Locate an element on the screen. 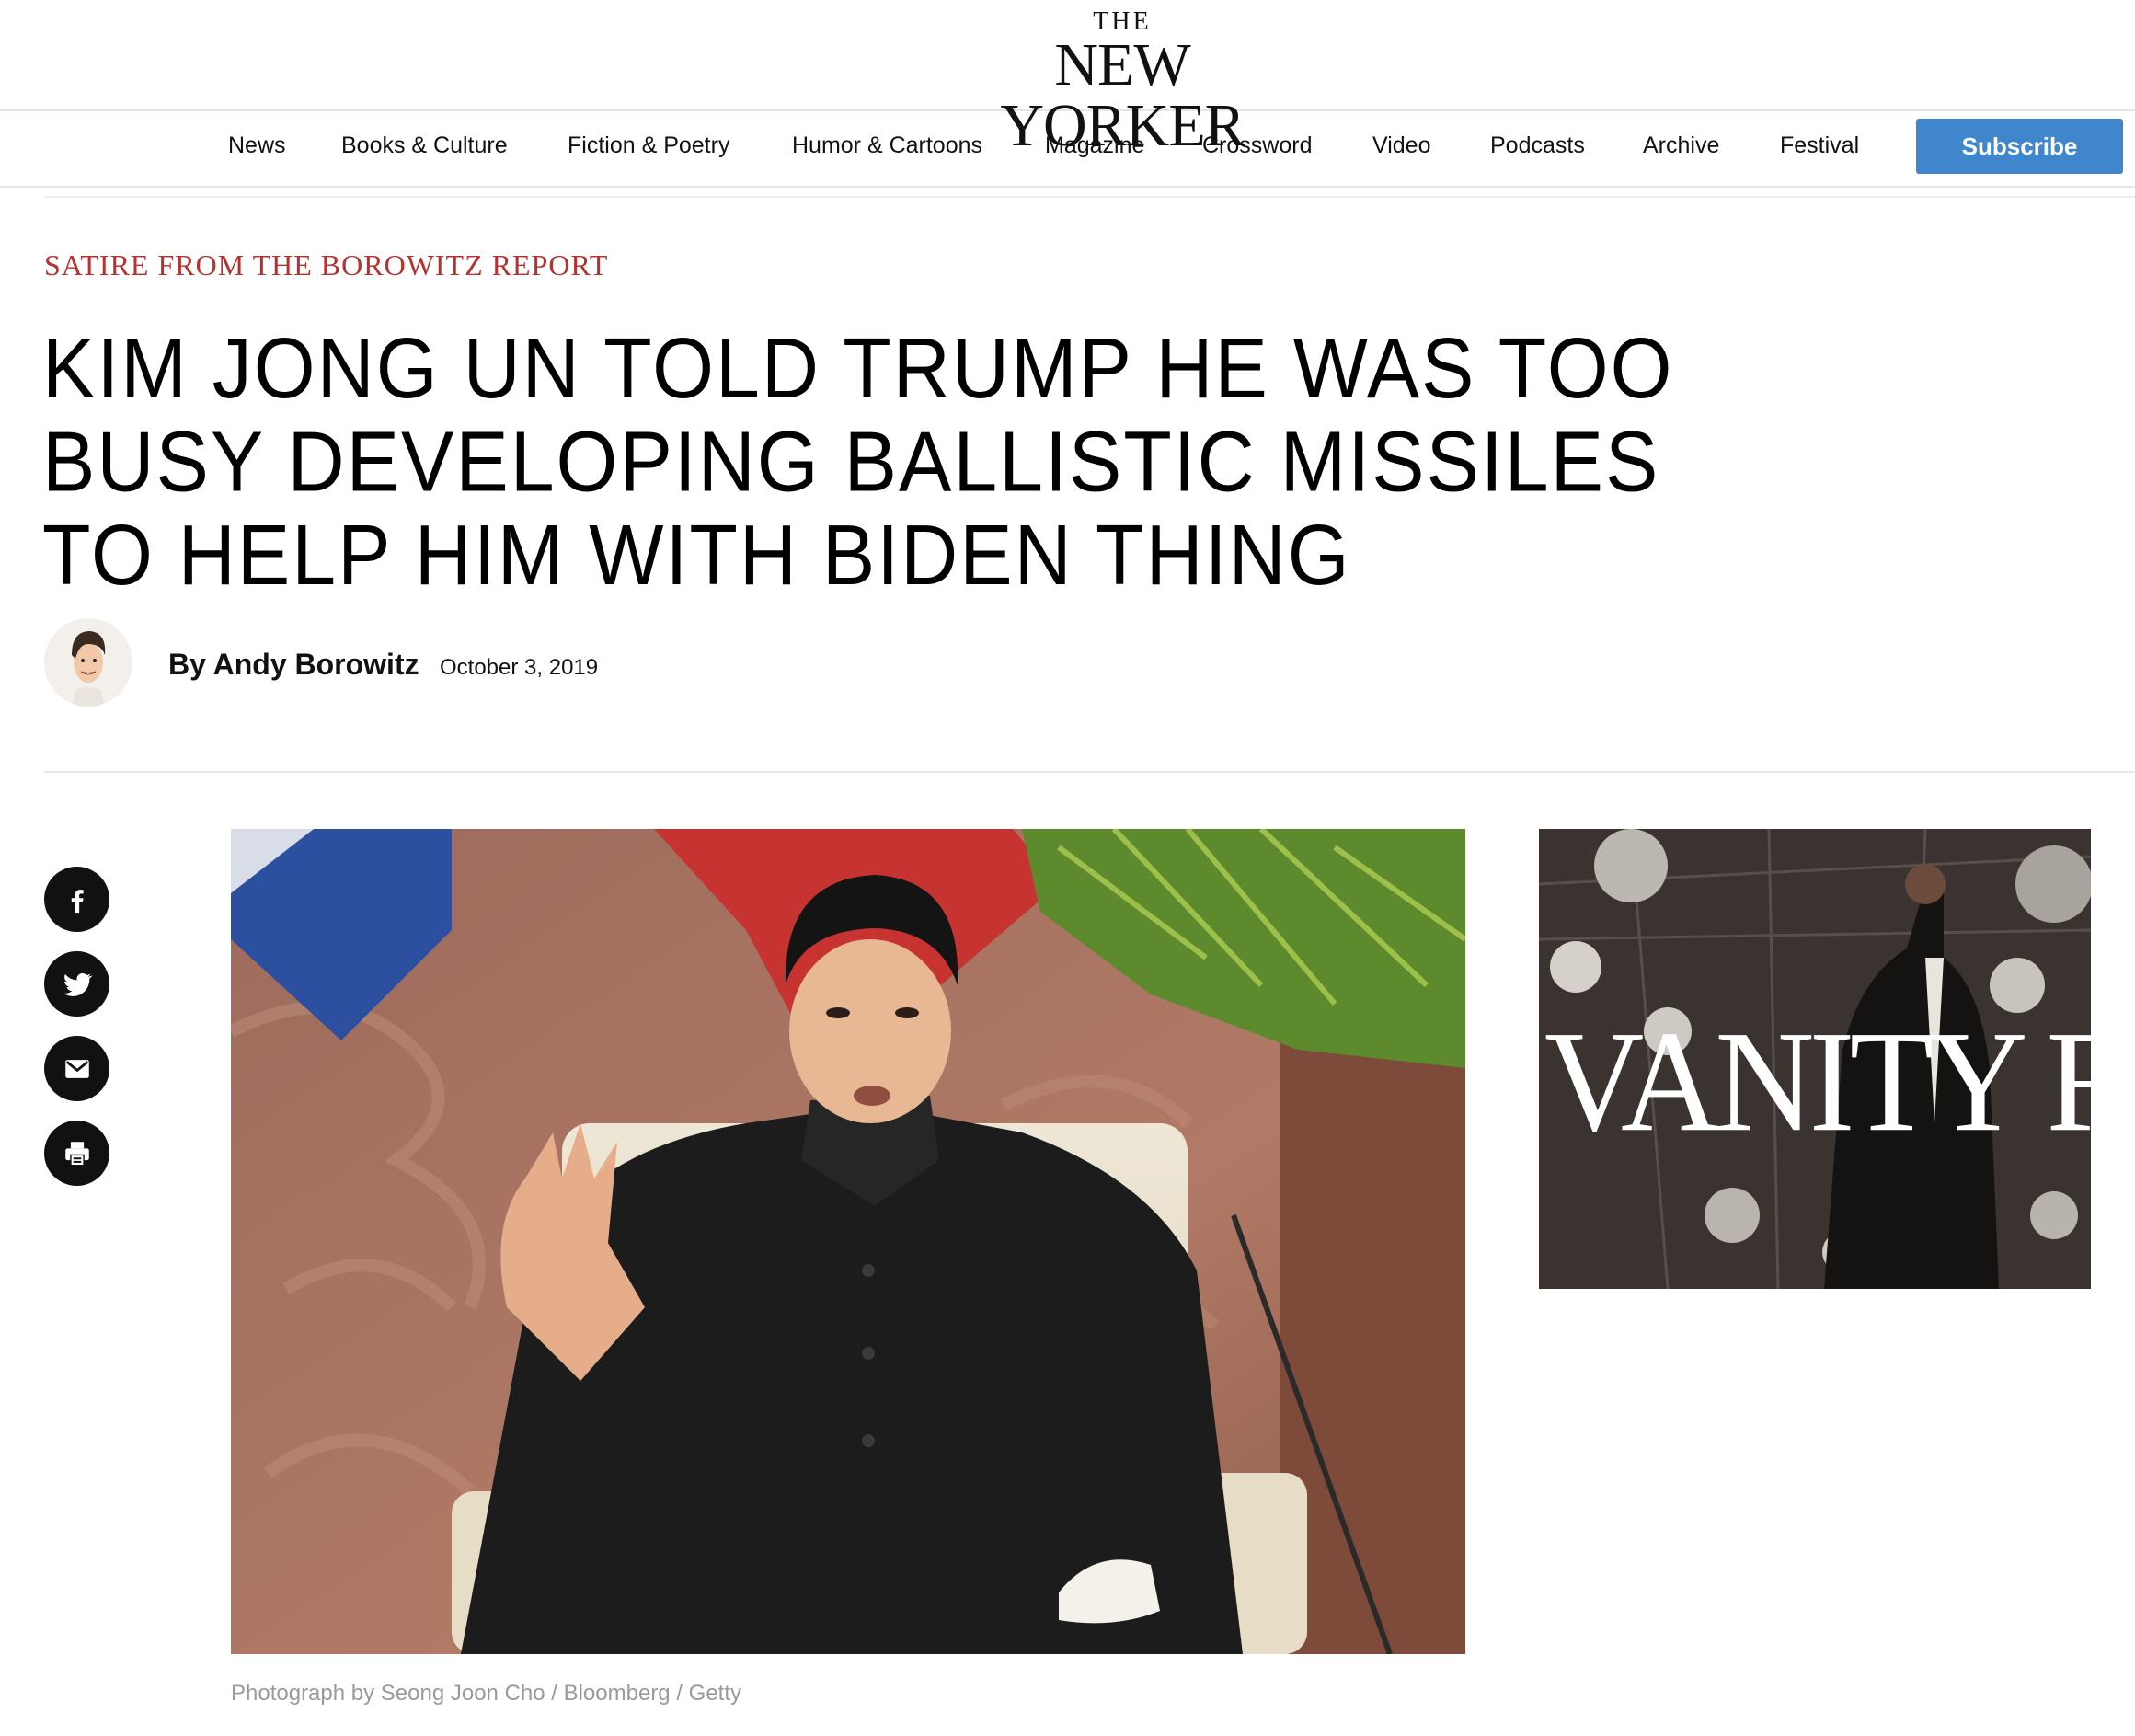 The height and width of the screenshot is (1736, 2135). nav-item-crossword: Crossword is located at coordinates (1257, 145).